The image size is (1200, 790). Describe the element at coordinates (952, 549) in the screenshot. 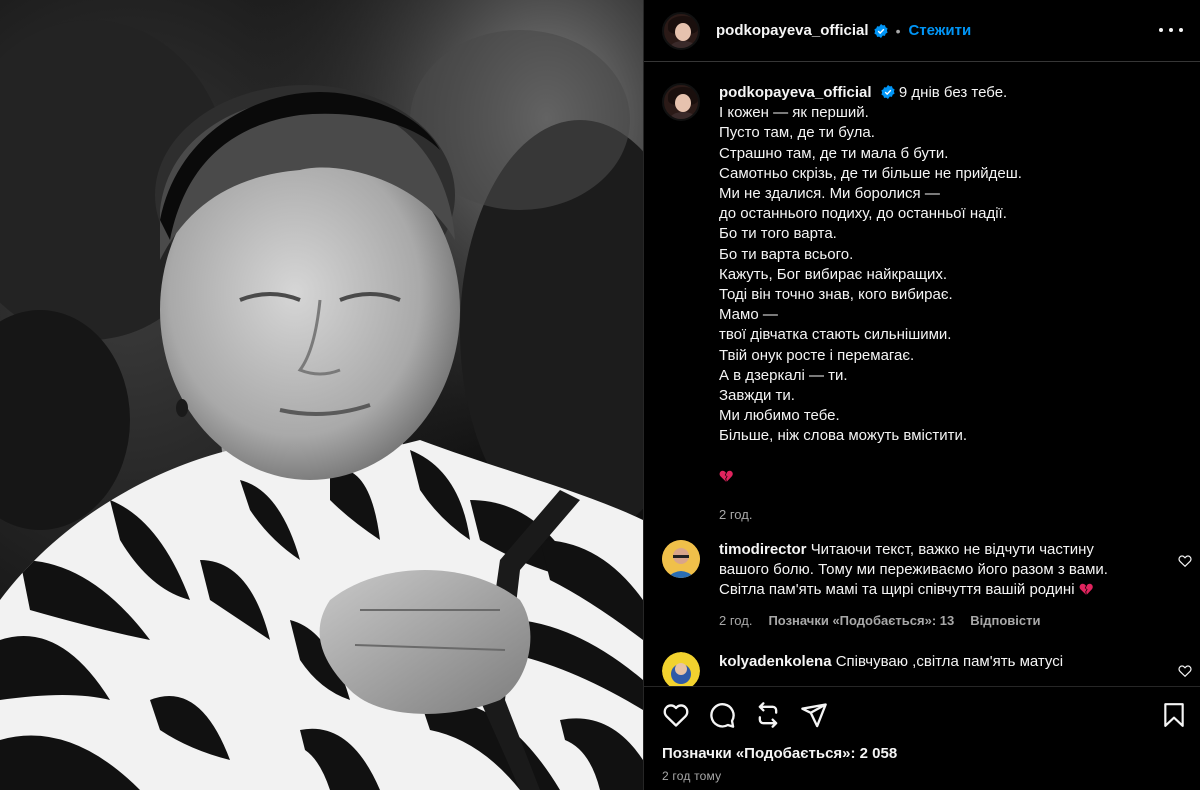

I see `comment-text: Читаючи текст, важко не відчути частину` at that location.